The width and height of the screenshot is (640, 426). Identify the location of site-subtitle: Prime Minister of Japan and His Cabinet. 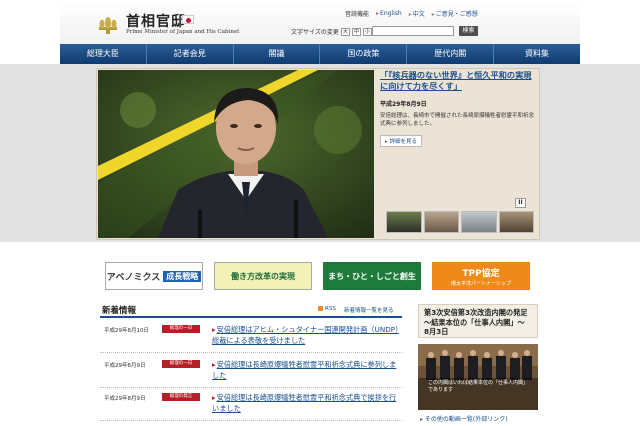
(183, 32).